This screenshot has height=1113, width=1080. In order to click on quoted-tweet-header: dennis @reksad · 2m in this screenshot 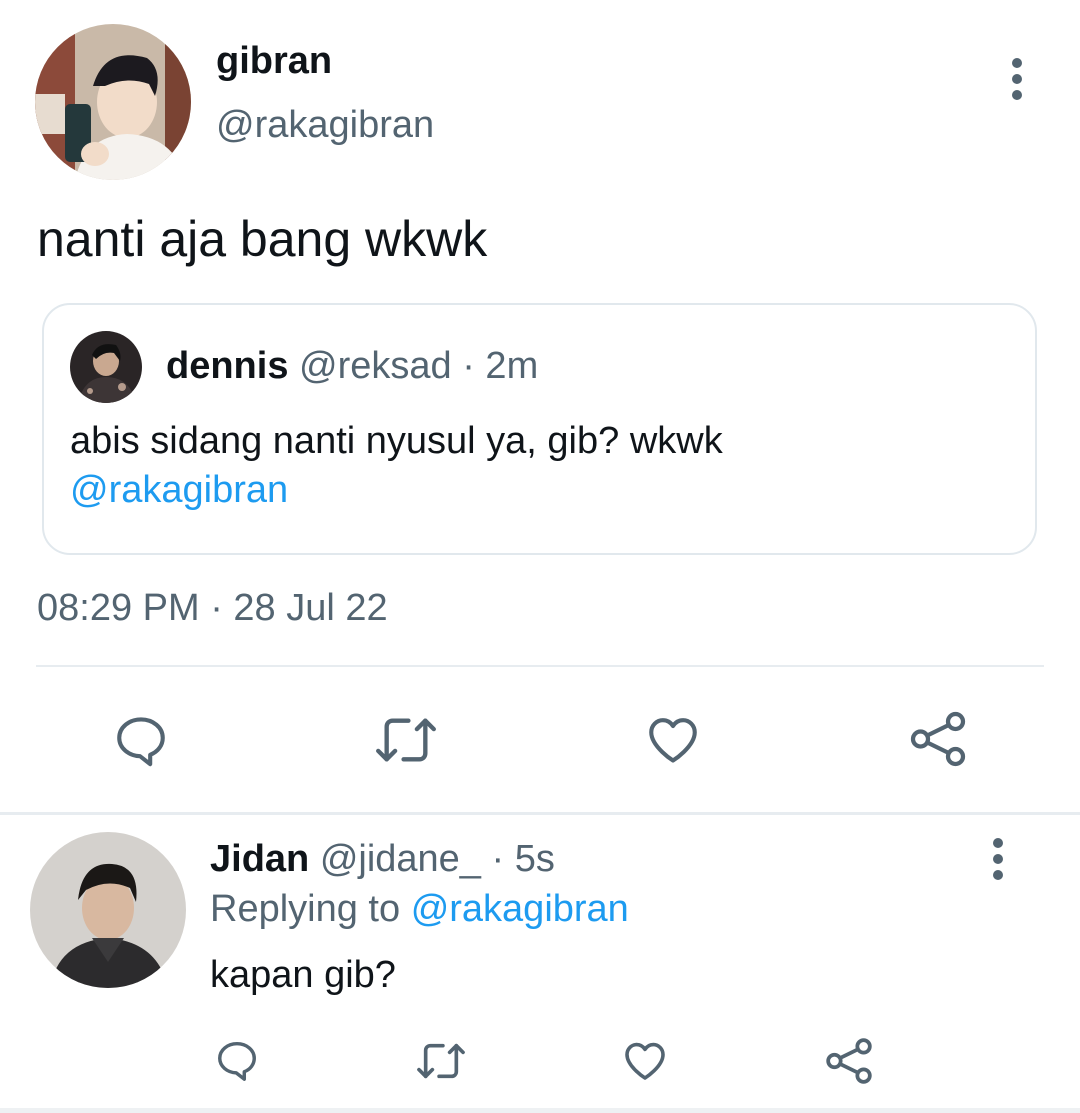, I will do `click(352, 366)`.